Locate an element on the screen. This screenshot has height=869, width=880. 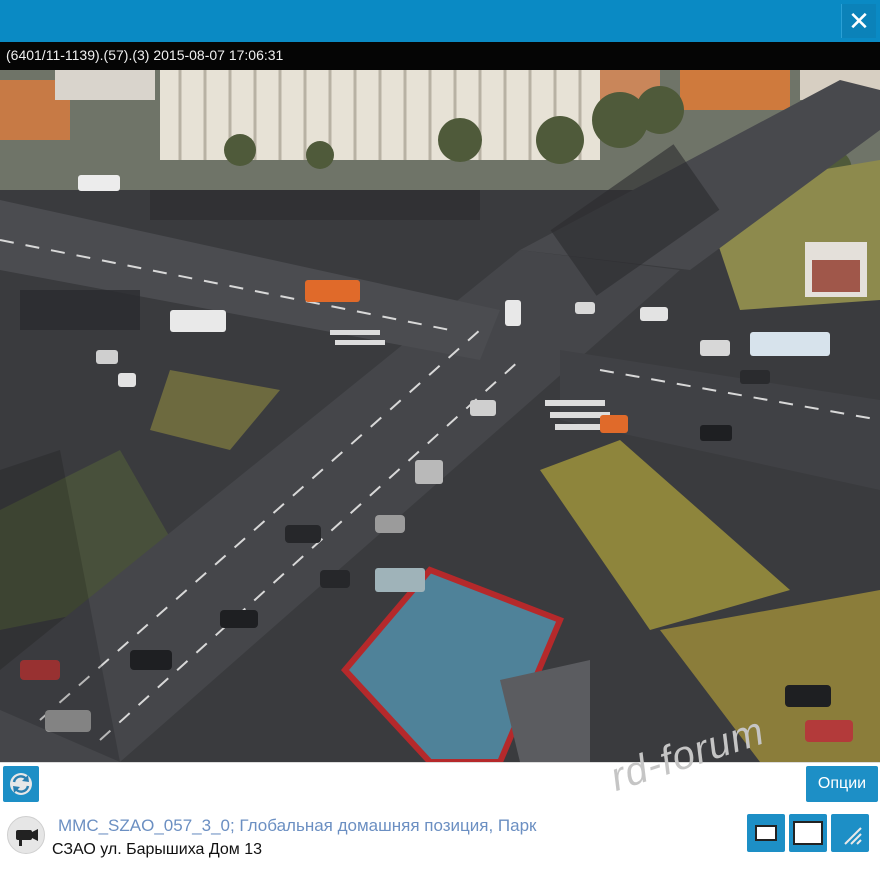
large-window-button is located at coordinates (808, 833).